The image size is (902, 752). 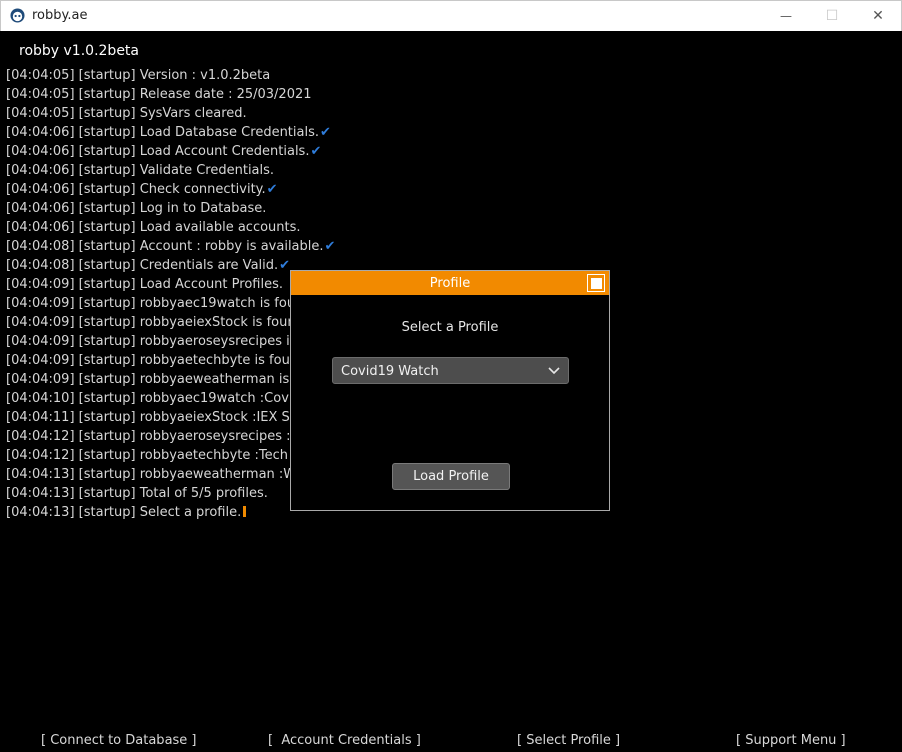 I want to click on close-button: ✕, so click(x=878, y=16).